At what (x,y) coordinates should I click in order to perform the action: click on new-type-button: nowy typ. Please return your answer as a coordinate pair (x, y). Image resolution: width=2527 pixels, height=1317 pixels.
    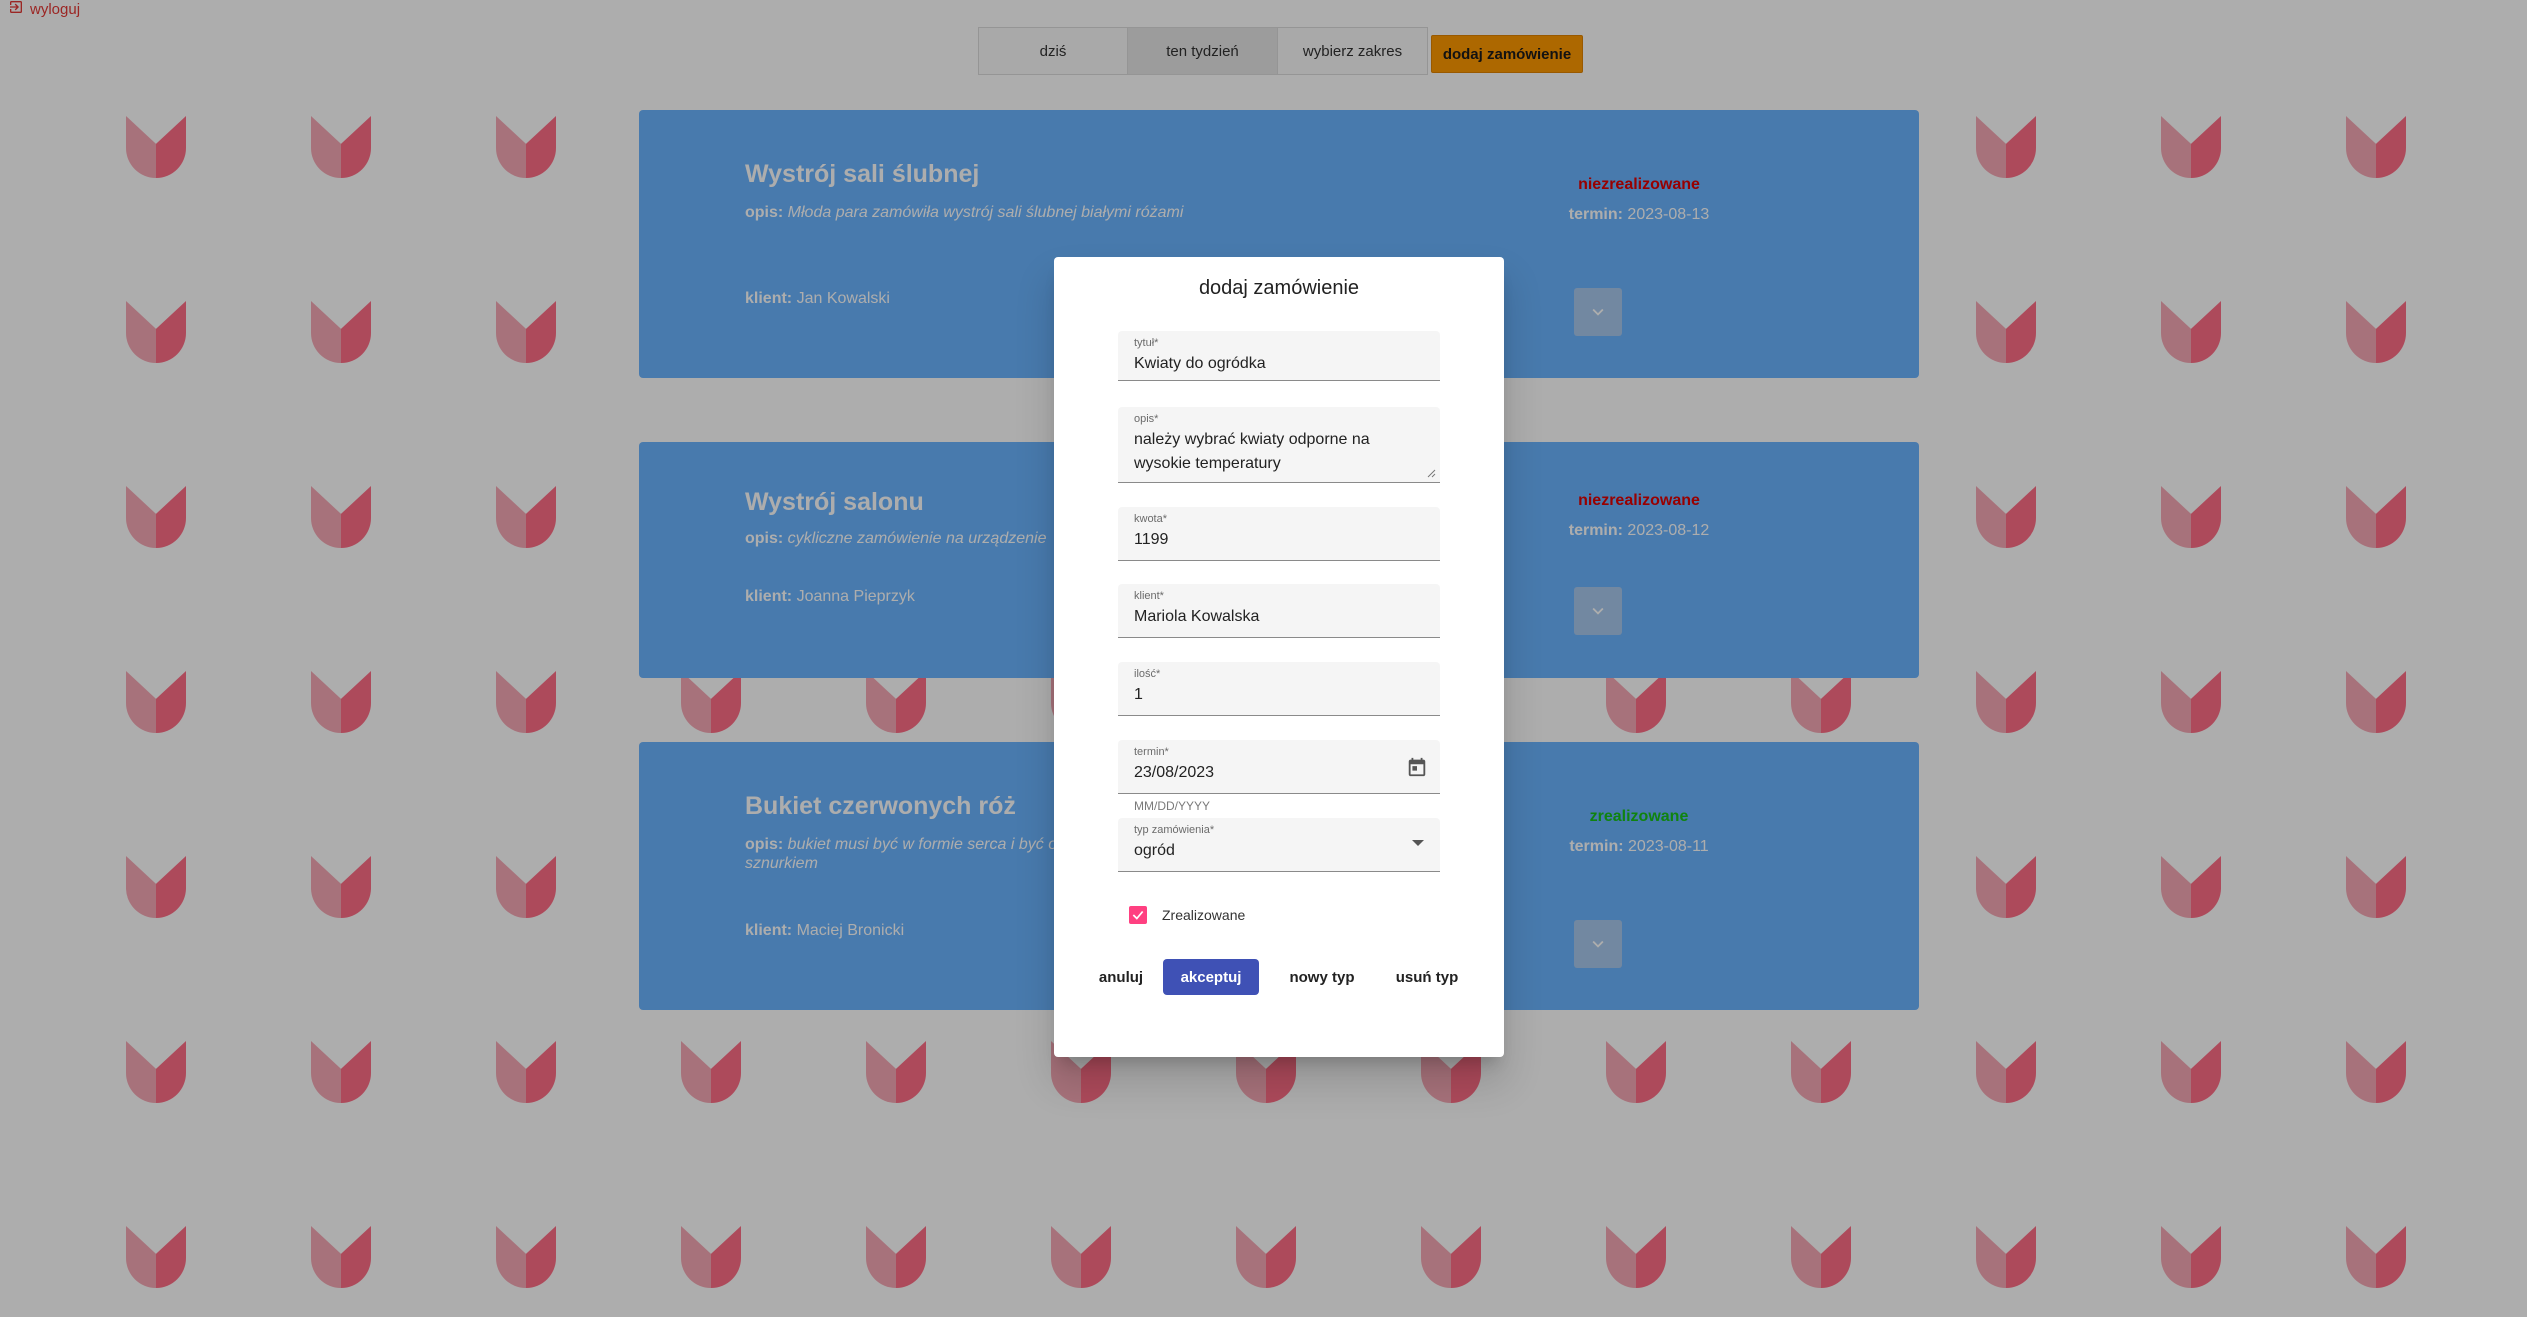
    Looking at the image, I should click on (1322, 977).